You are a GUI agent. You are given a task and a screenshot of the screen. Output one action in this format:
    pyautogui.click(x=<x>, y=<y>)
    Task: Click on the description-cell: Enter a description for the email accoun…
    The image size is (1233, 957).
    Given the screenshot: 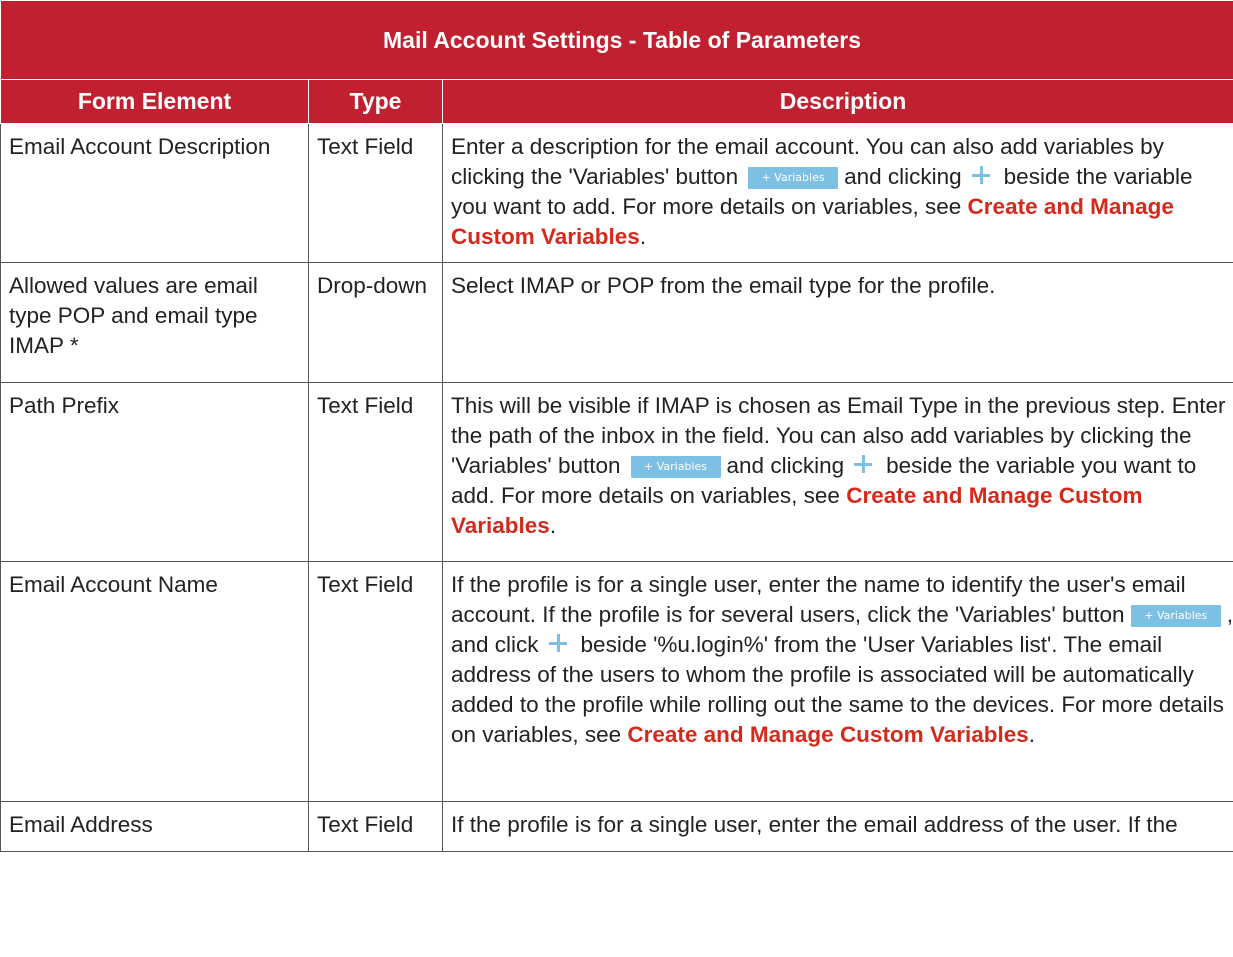 What is the action you would take?
    pyautogui.click(x=837, y=193)
    